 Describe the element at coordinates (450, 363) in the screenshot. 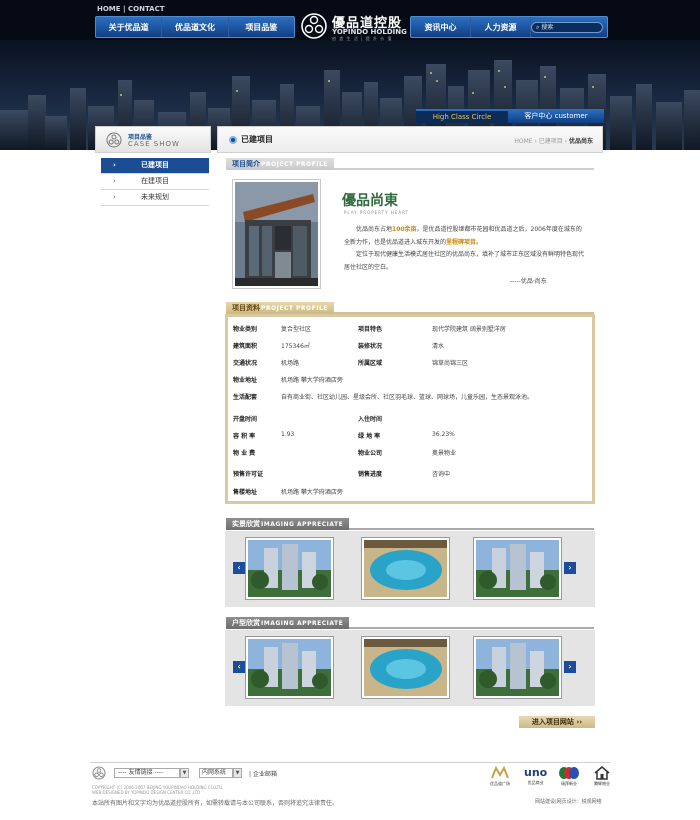

I see `info-value: 锦草尚锦三区` at that location.